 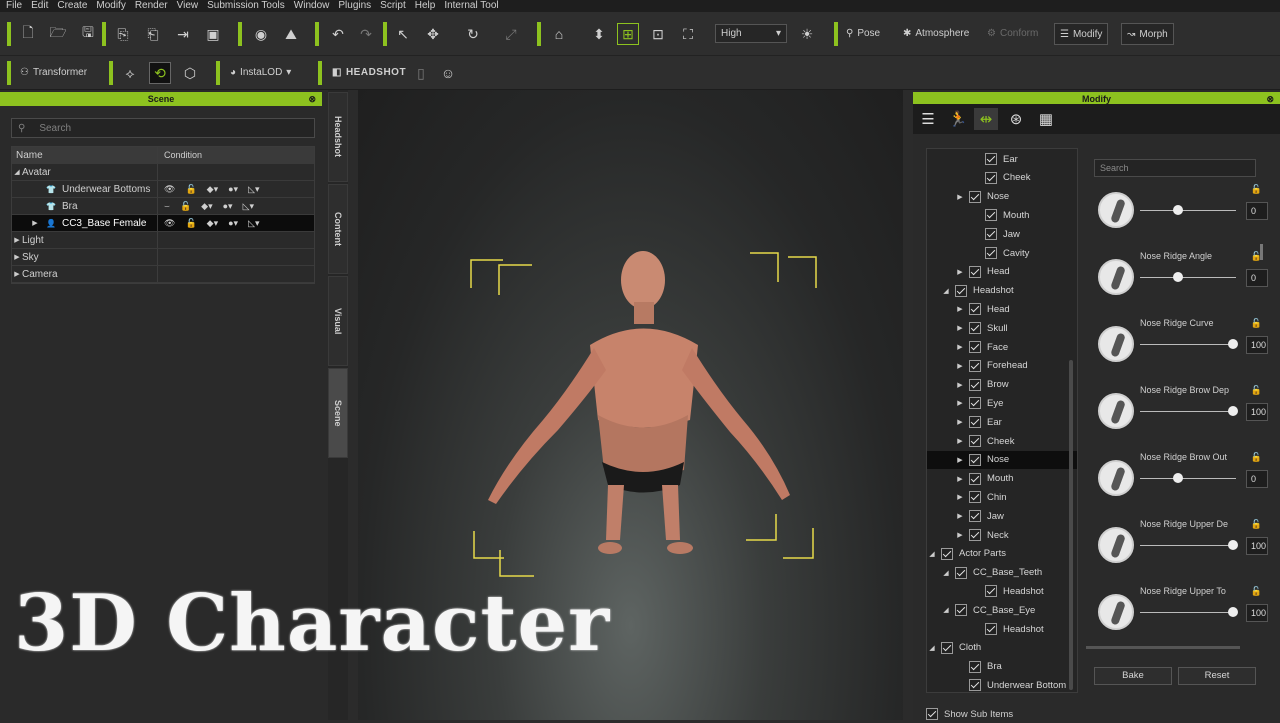 What do you see at coordinates (1002, 403) in the screenshot?
I see `tree-item: ▶ Eye` at bounding box center [1002, 403].